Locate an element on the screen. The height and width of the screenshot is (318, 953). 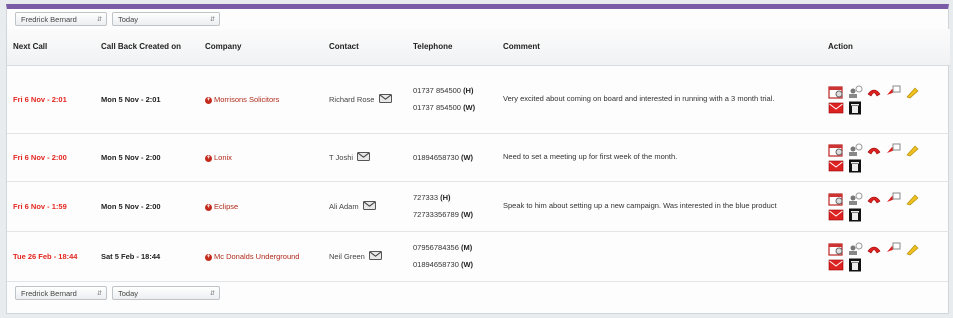
telephone-cell: 01737 854500 (H) 01737 854500 (W) is located at coordinates (452, 99).